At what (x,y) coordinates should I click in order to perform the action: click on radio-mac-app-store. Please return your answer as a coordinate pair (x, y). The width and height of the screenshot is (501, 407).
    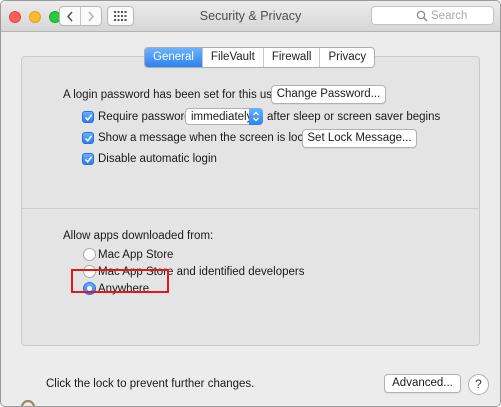
    Looking at the image, I should click on (89, 254).